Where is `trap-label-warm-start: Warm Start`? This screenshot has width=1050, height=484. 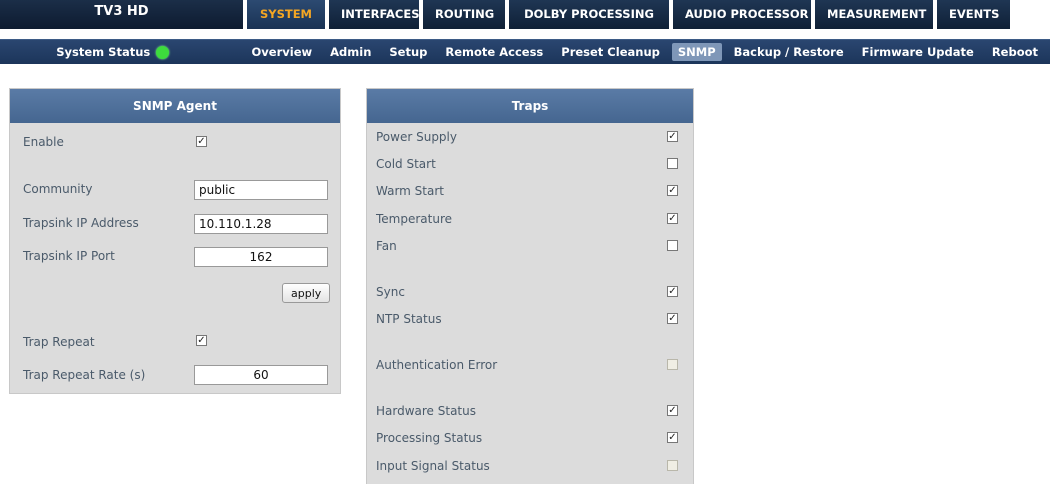 trap-label-warm-start: Warm Start is located at coordinates (410, 191).